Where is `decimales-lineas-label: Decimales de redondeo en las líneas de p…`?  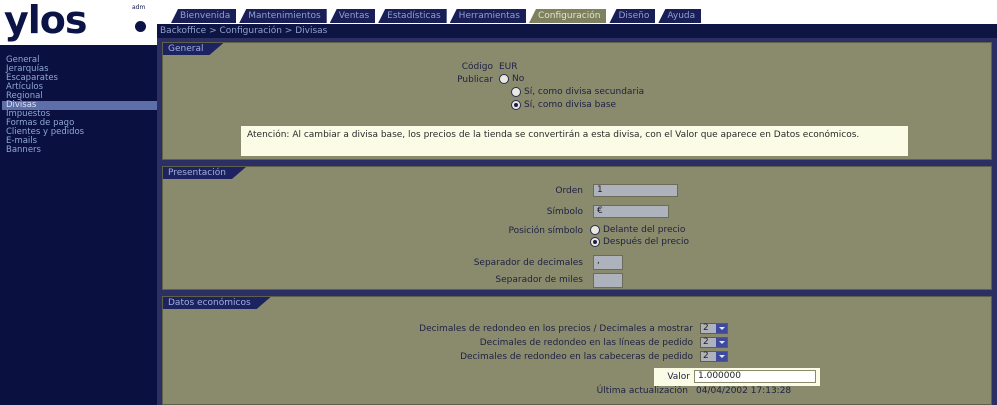
decimales-lineas-label: Decimales de redondeo en las líneas de p… is located at coordinates (586, 343).